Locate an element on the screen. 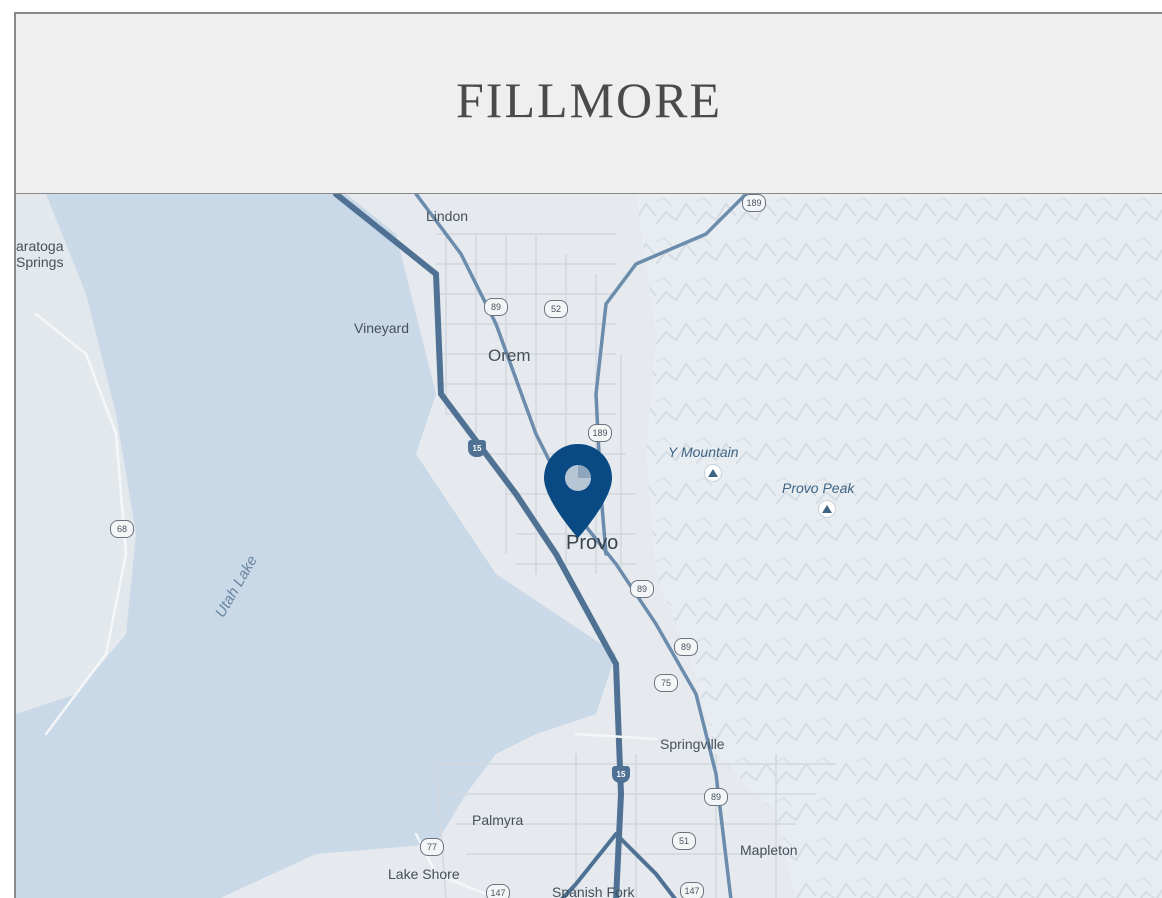 The width and height of the screenshot is (1162, 898). peak-label-provo-peak: Provo Peak is located at coordinates (818, 488).